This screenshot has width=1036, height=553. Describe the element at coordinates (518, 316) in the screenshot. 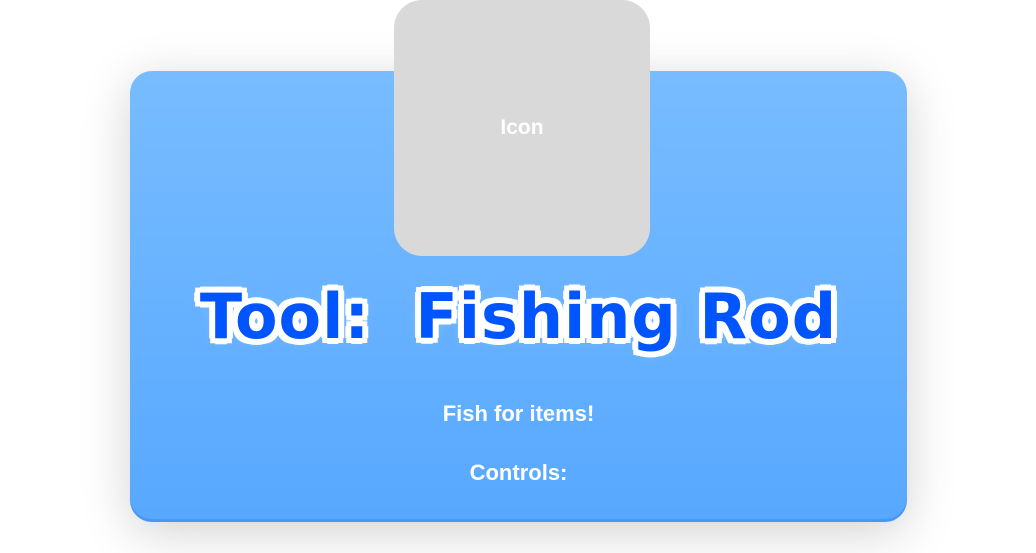

I see `tool-title: Tool: Fishing Rod` at that location.